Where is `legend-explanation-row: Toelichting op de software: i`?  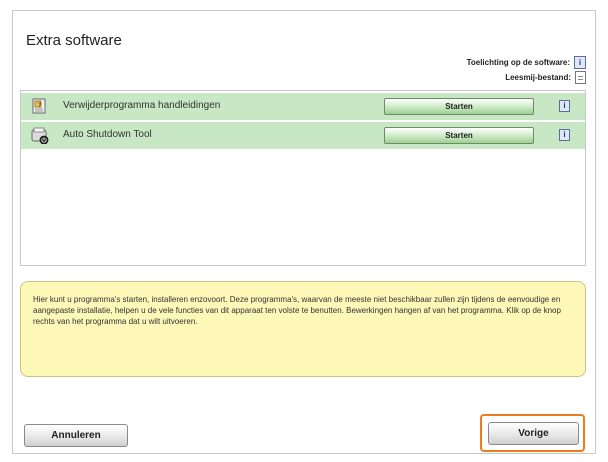
legend-explanation-row: Toelichting op de software: i is located at coordinates (471, 62).